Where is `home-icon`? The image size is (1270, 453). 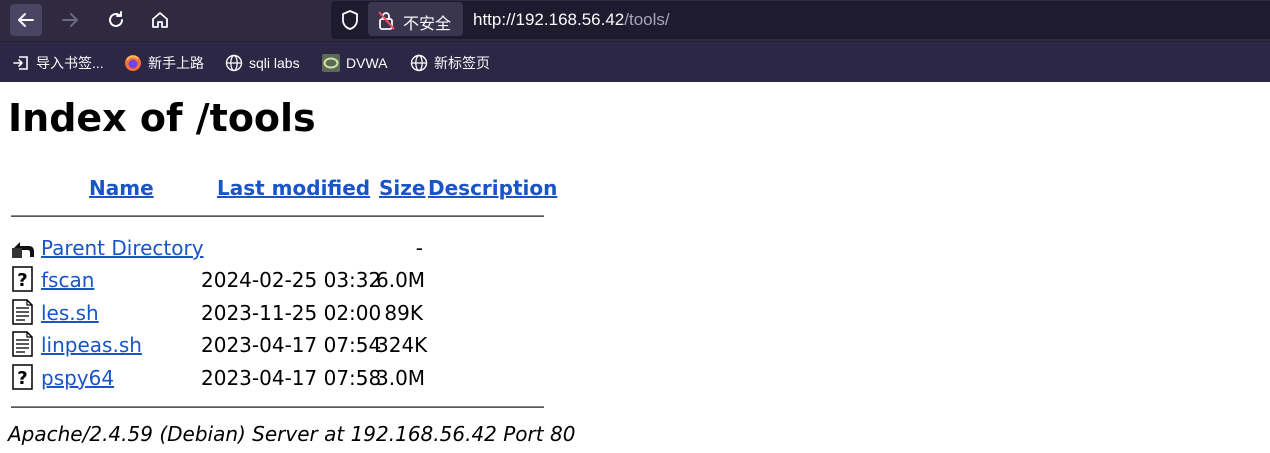
home-icon is located at coordinates (160, 20).